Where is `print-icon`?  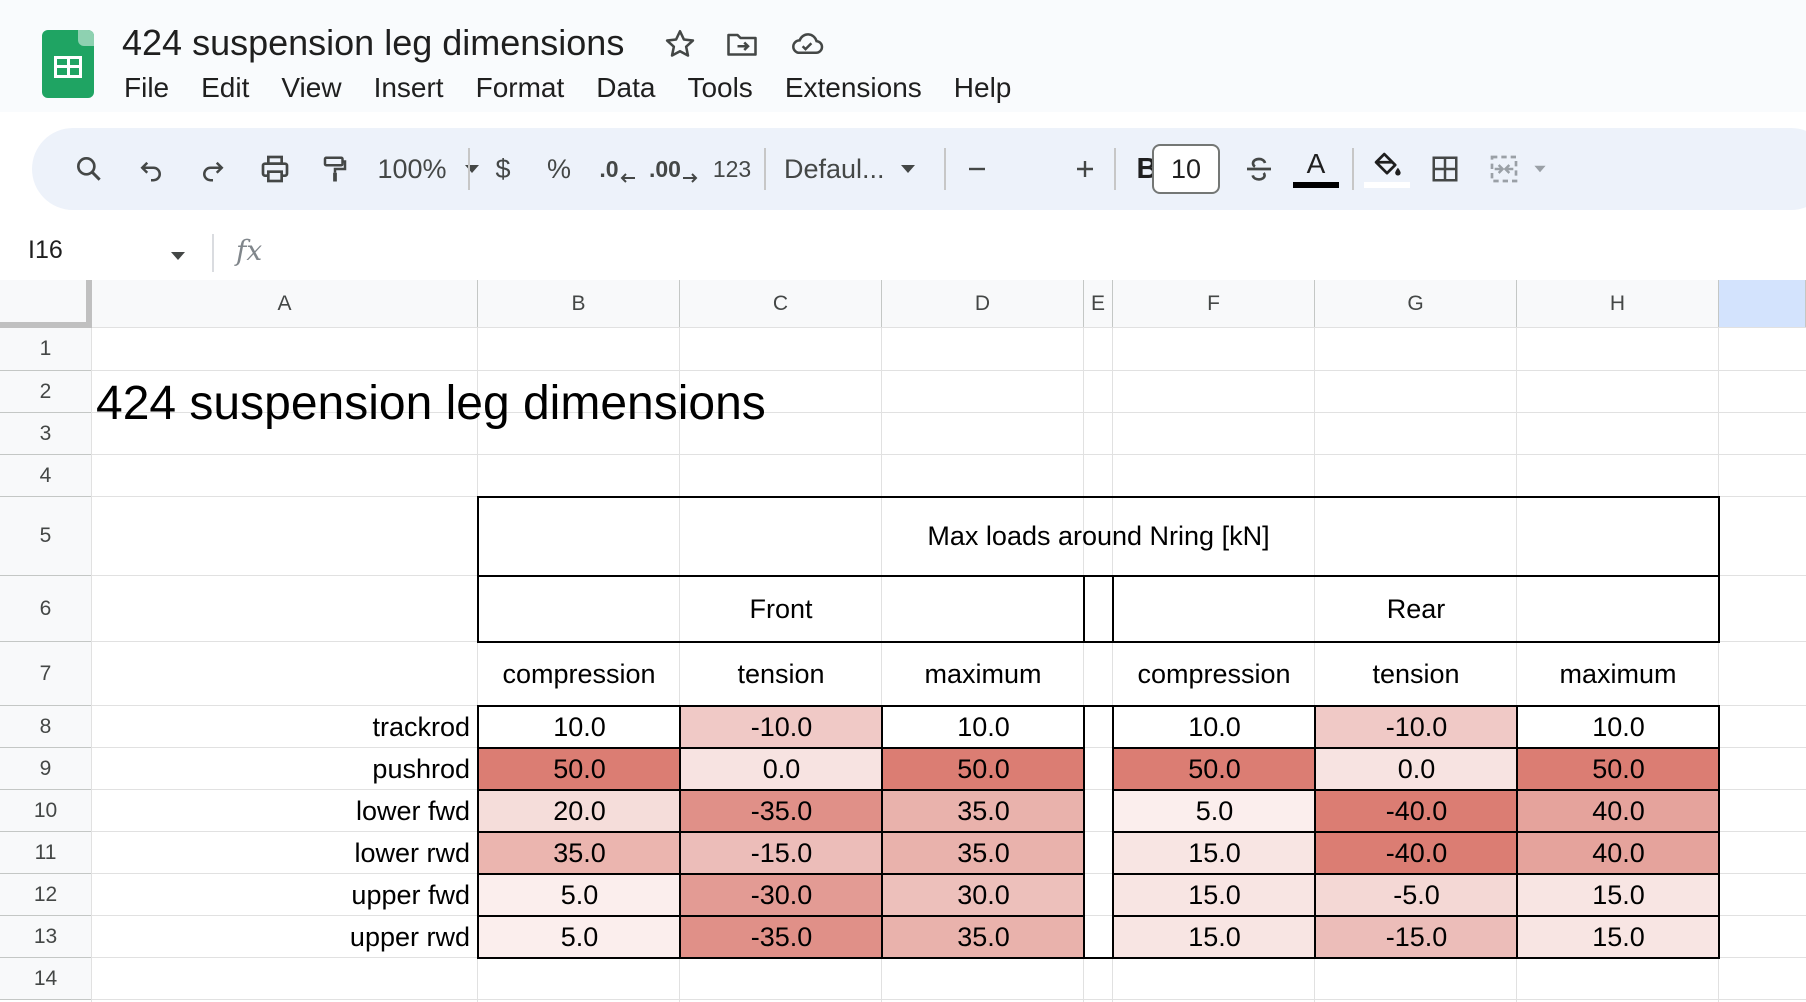
print-icon is located at coordinates (275, 169).